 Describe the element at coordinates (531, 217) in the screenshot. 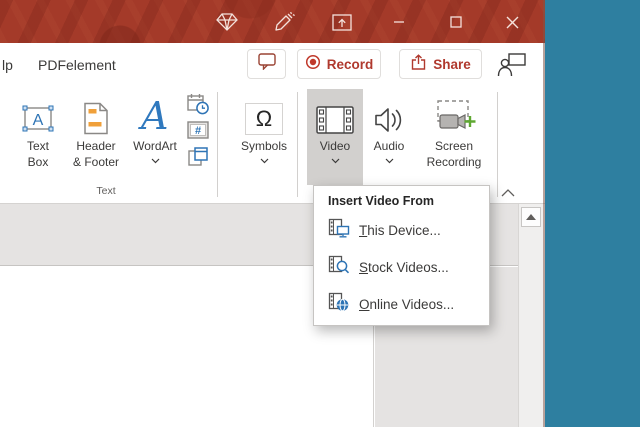

I see `scroll-up-button` at that location.